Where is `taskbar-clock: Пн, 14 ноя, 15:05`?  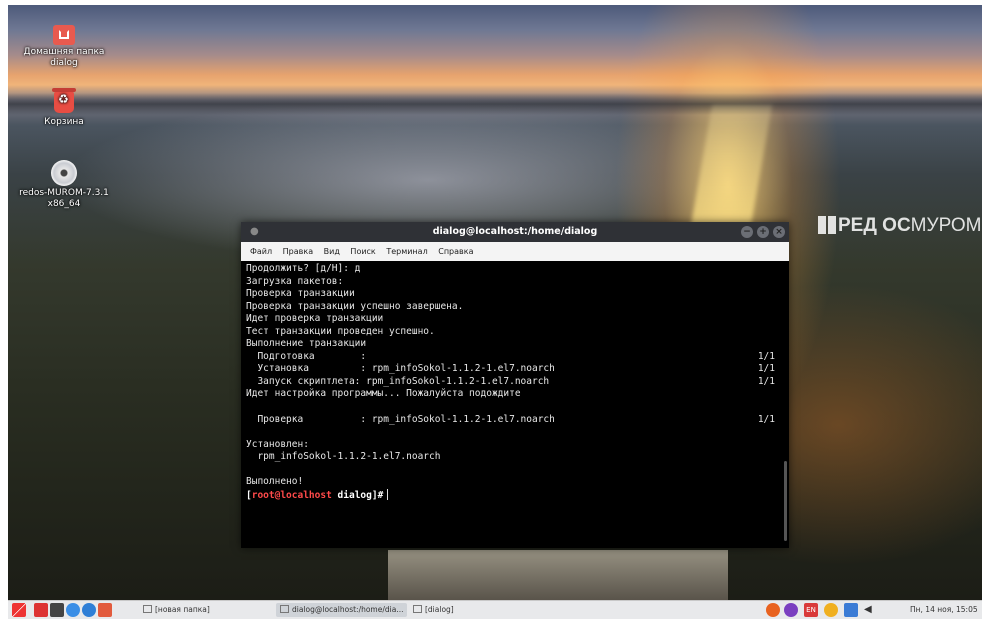
taskbar-clock: Пн, 14 ноя, 15:05 is located at coordinates (944, 610).